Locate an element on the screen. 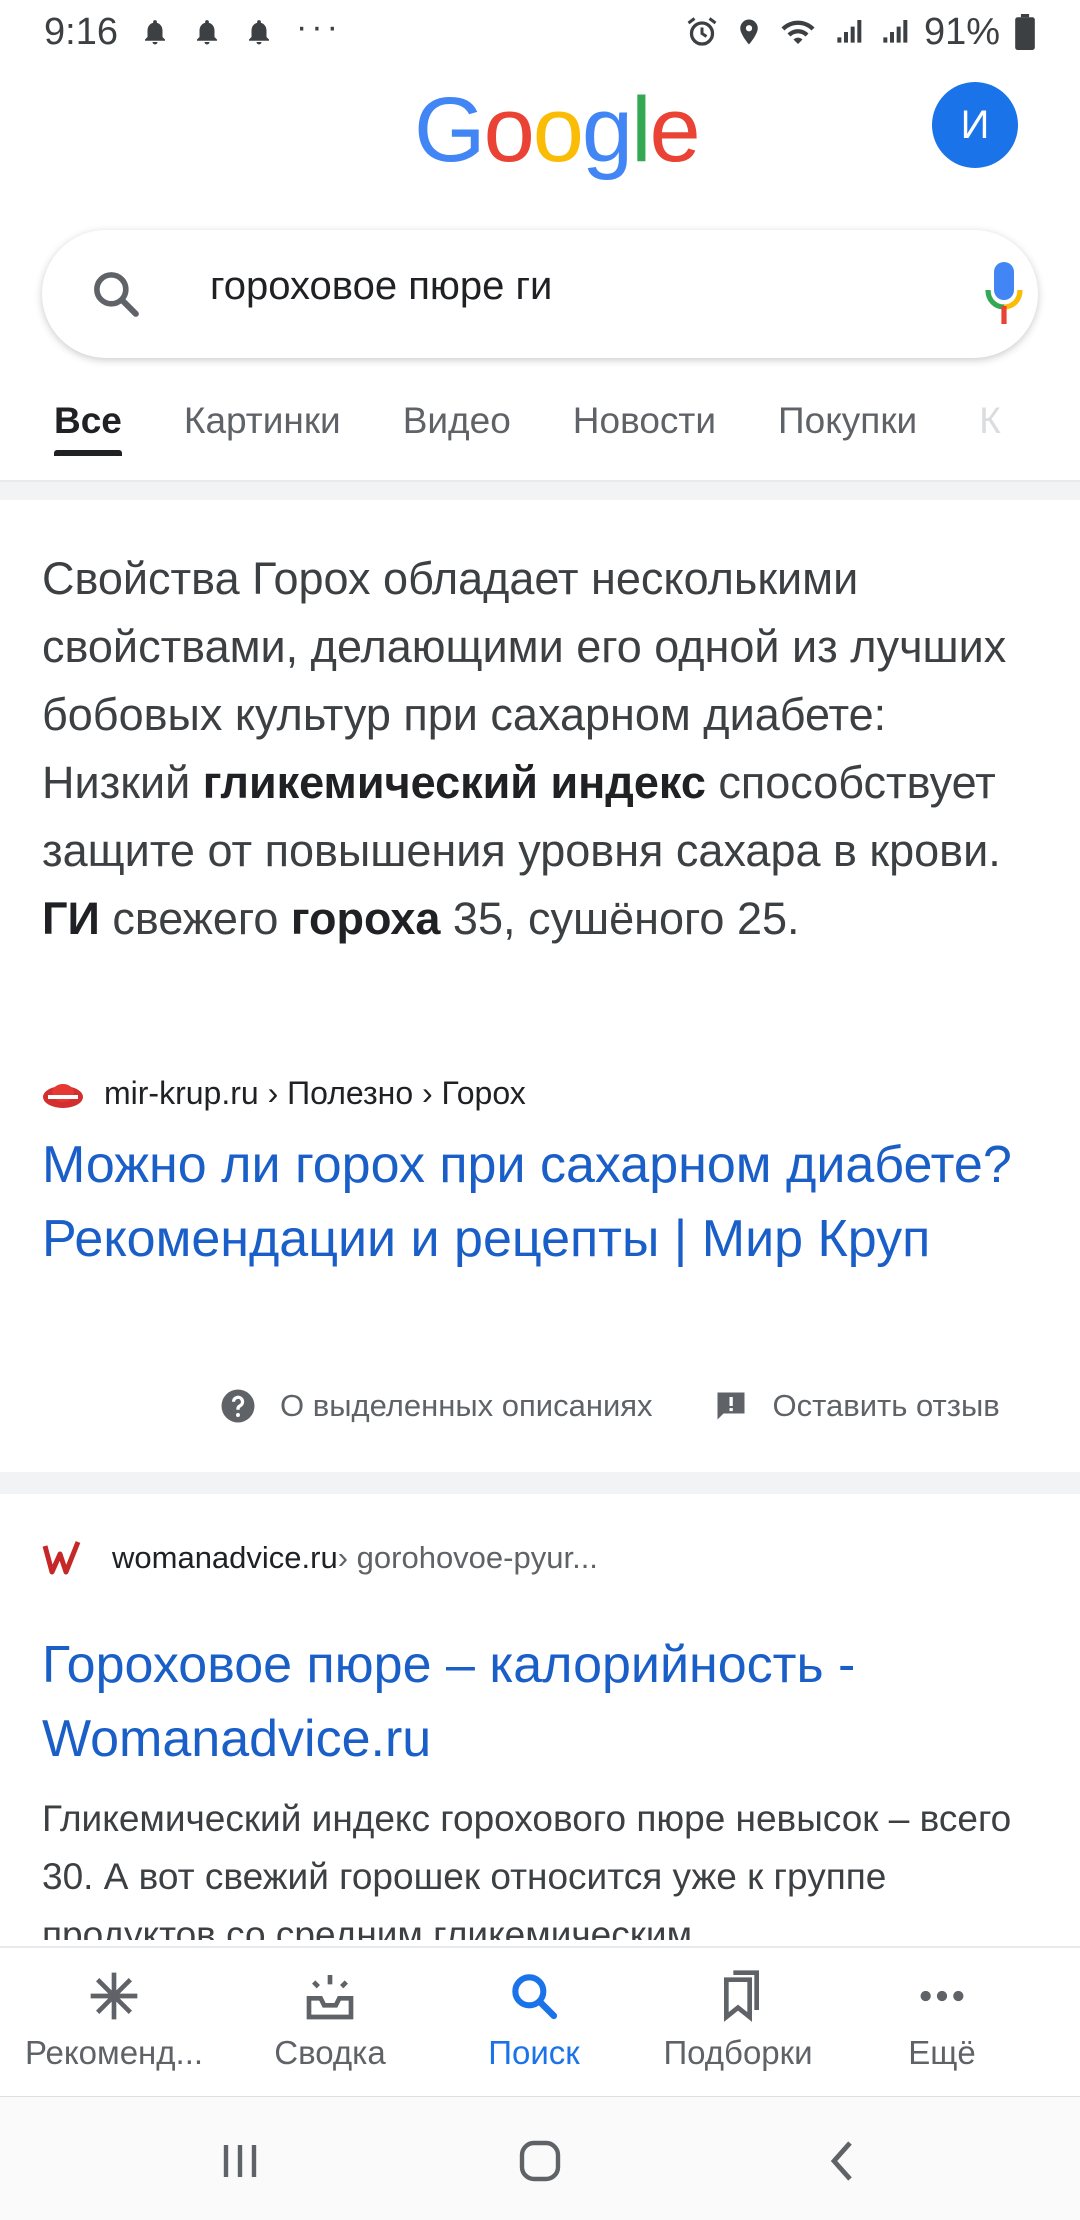 The height and width of the screenshot is (2220, 1080). nav-search: Поиск is located at coordinates (534, 2022).